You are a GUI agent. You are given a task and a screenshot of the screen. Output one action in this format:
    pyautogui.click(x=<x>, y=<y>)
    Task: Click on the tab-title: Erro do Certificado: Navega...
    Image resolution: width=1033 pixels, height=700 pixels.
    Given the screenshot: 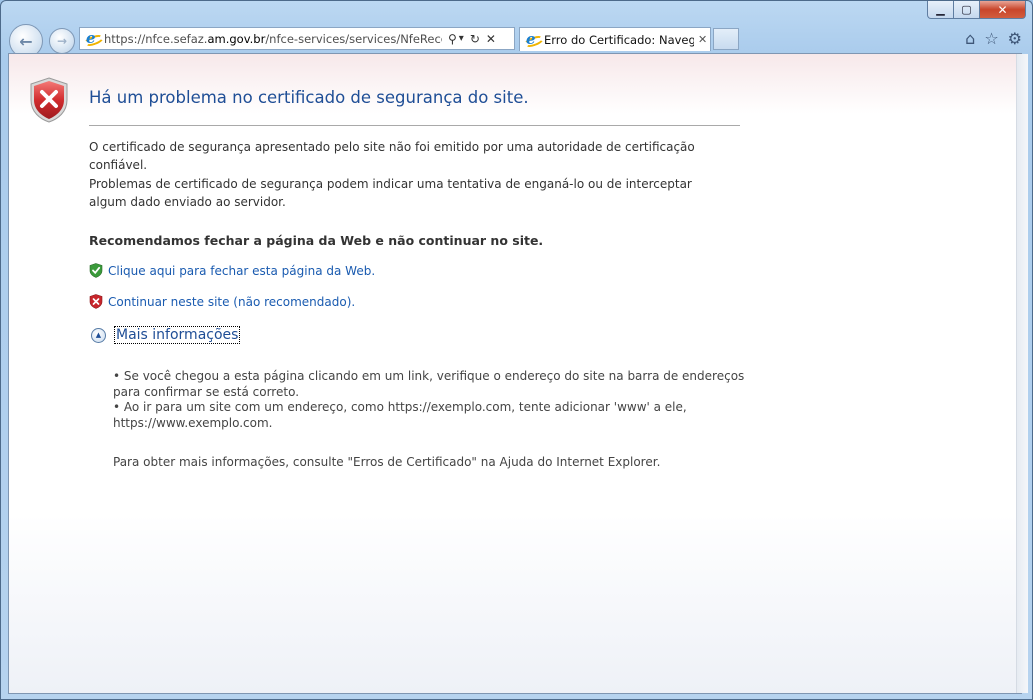 What is the action you would take?
    pyautogui.click(x=619, y=39)
    